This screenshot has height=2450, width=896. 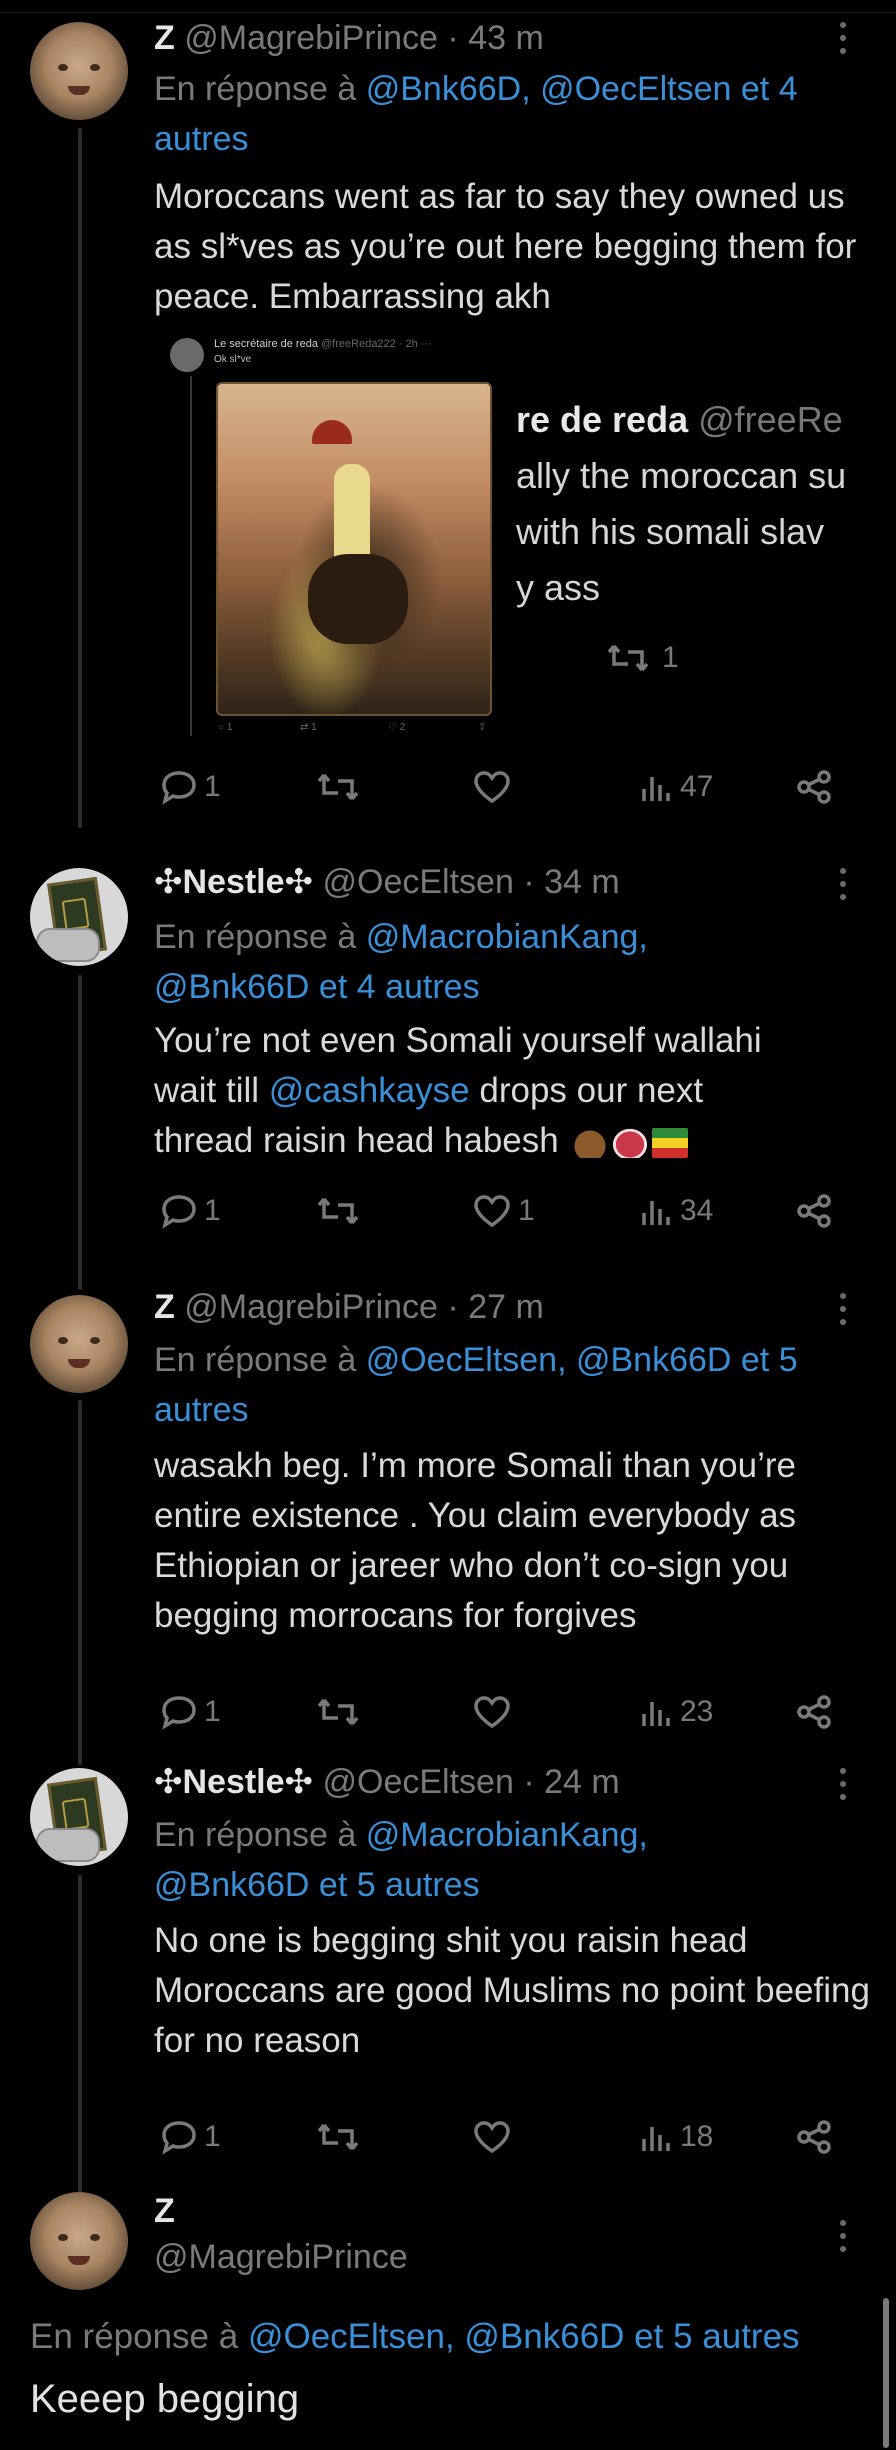 I want to click on quoted-author-name: Le secrétaire de reda, so click(x=266, y=344).